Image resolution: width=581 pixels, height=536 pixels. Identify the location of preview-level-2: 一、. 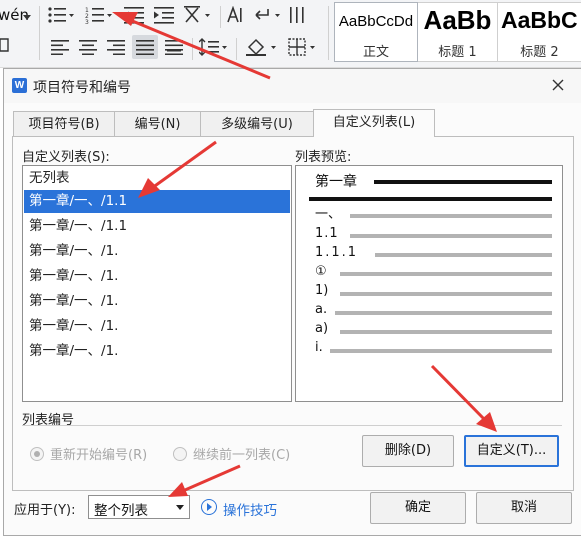
(328, 214).